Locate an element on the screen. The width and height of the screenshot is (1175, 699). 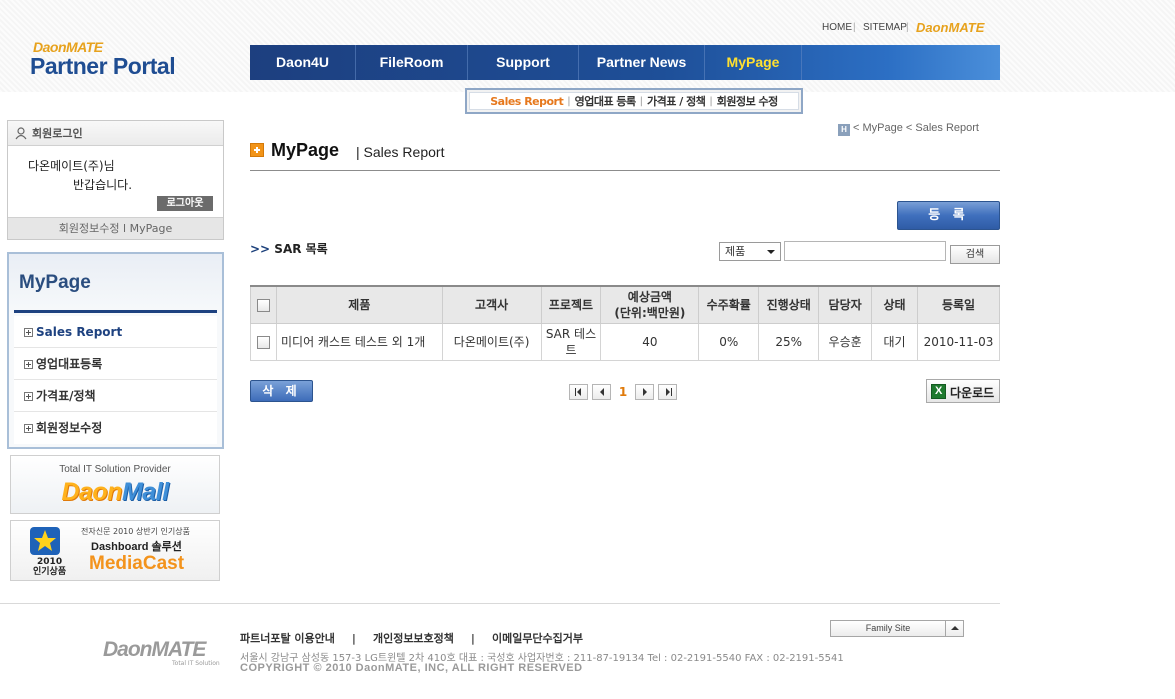
home-icon: H is located at coordinates (844, 130).